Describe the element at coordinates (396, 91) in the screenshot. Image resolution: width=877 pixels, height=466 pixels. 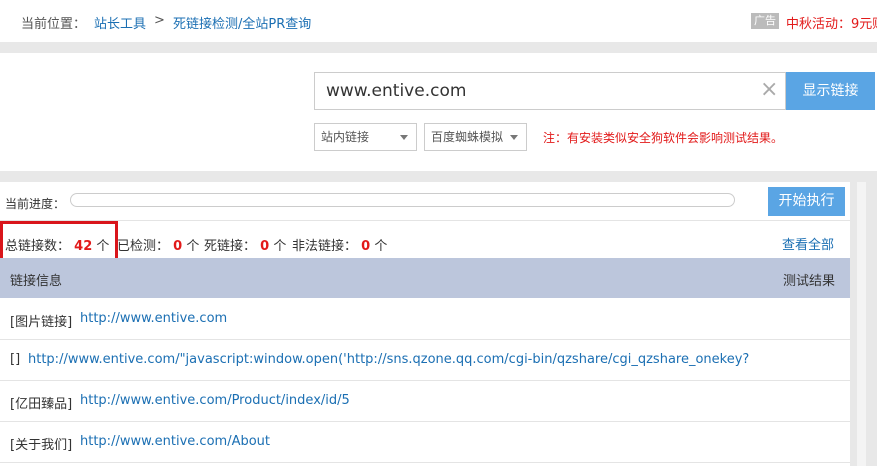
I see `url-input-value: www.entive.com` at that location.